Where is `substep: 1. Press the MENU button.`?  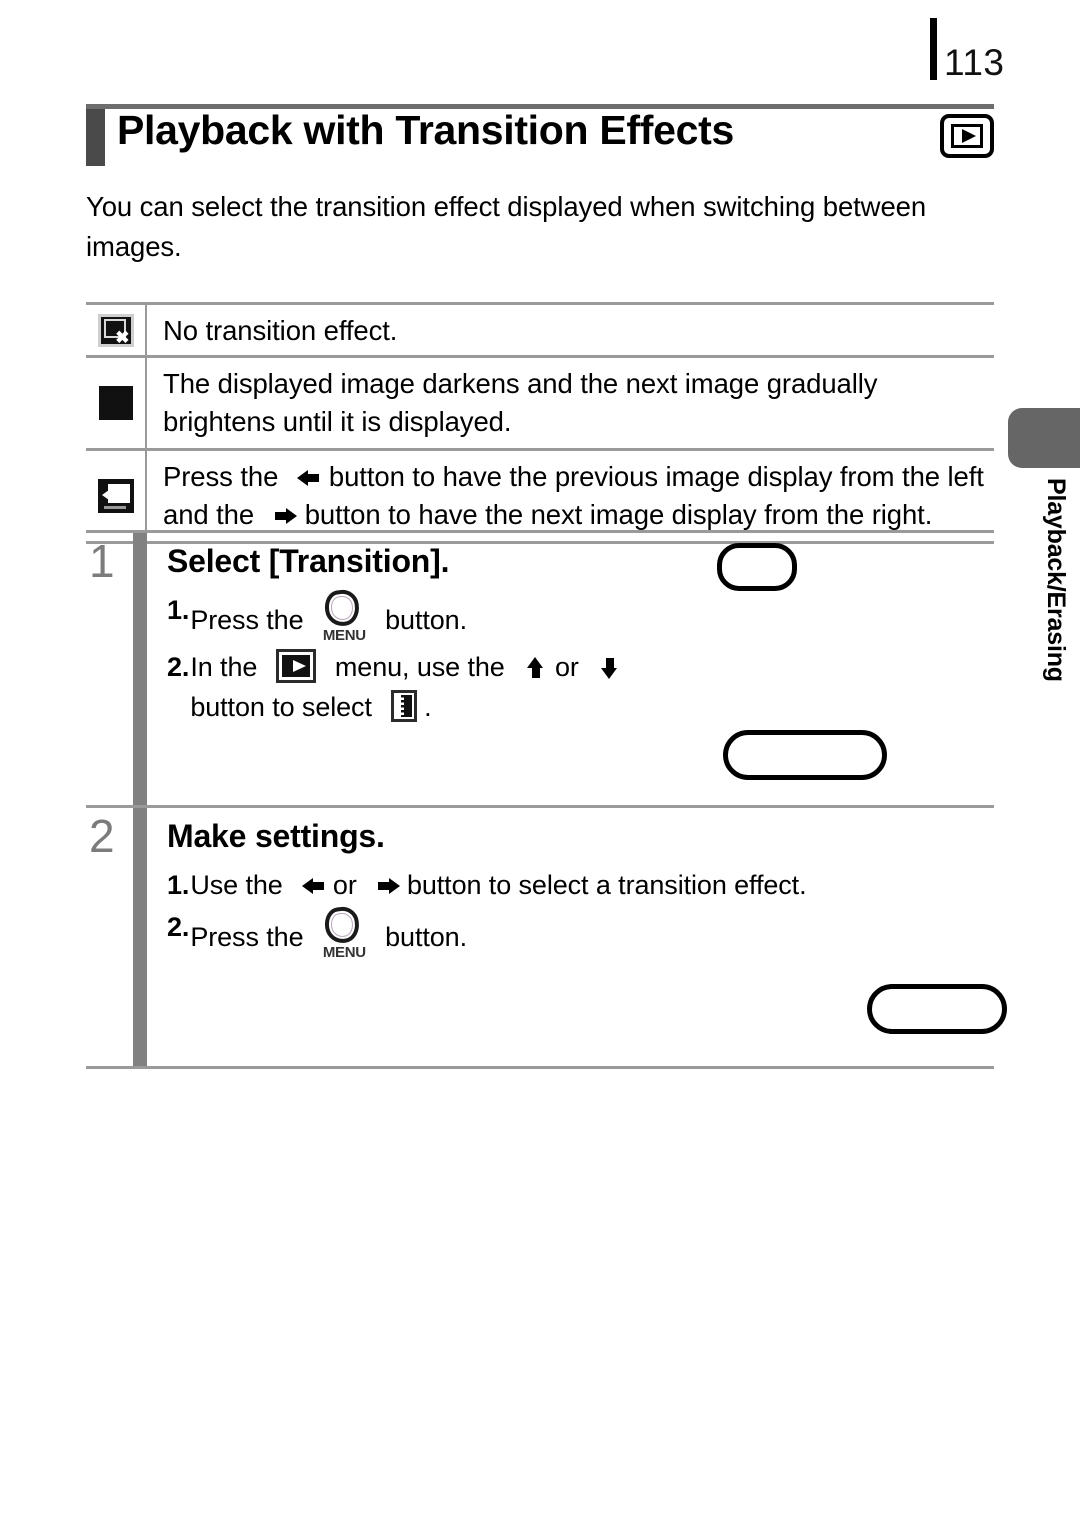
substep: 1. Press the MENU button. is located at coordinates (580, 616).